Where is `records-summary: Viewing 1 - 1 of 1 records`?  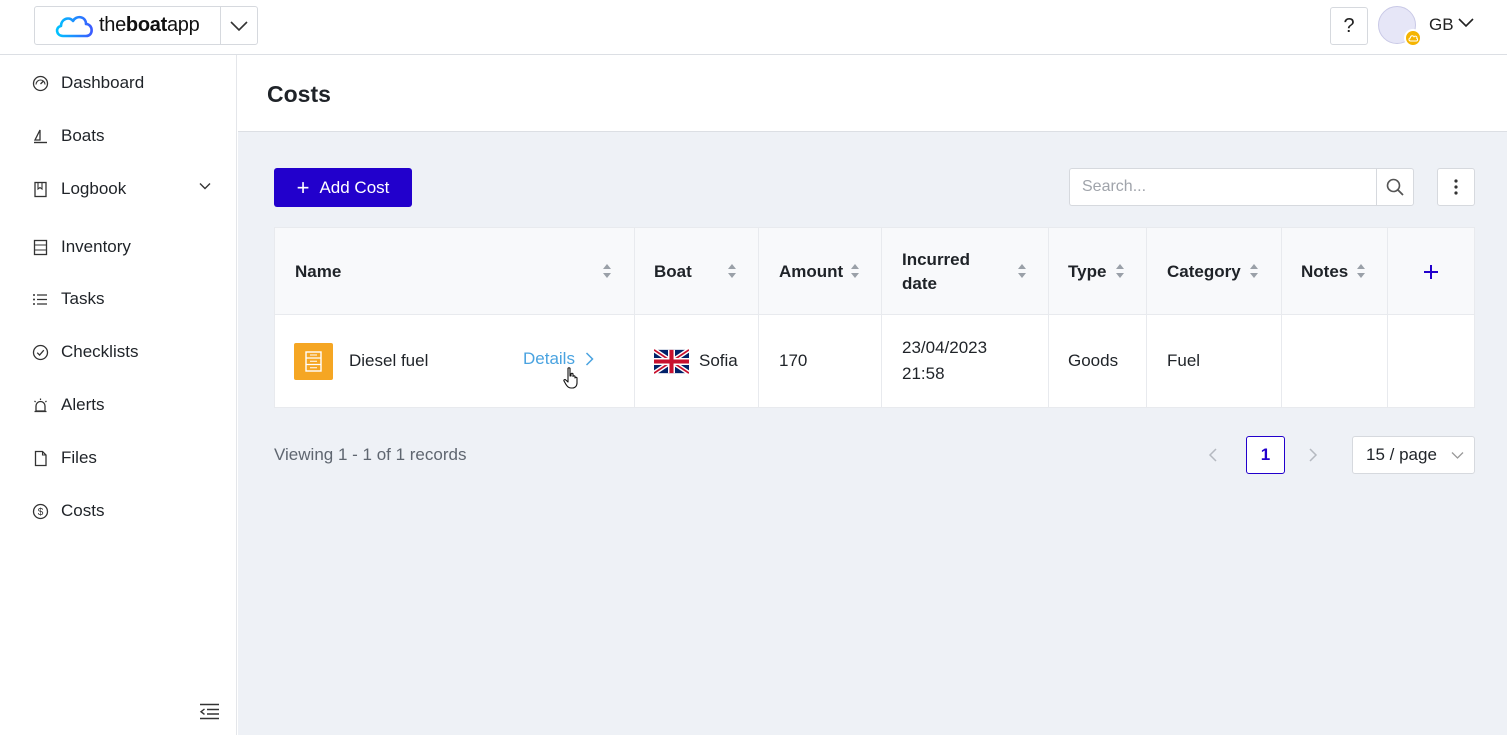 records-summary: Viewing 1 - 1 of 1 records is located at coordinates (370, 454).